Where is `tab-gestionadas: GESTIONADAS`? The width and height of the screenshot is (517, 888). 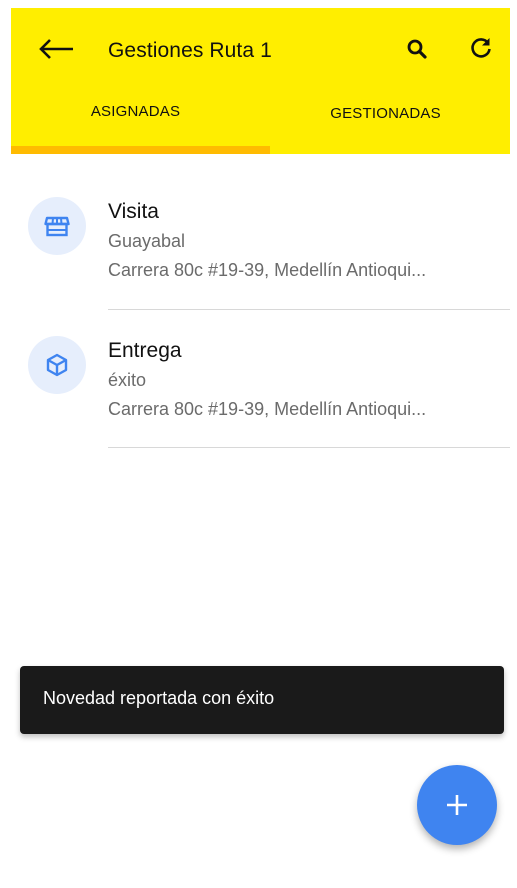 tab-gestionadas: GESTIONADAS is located at coordinates (385, 113).